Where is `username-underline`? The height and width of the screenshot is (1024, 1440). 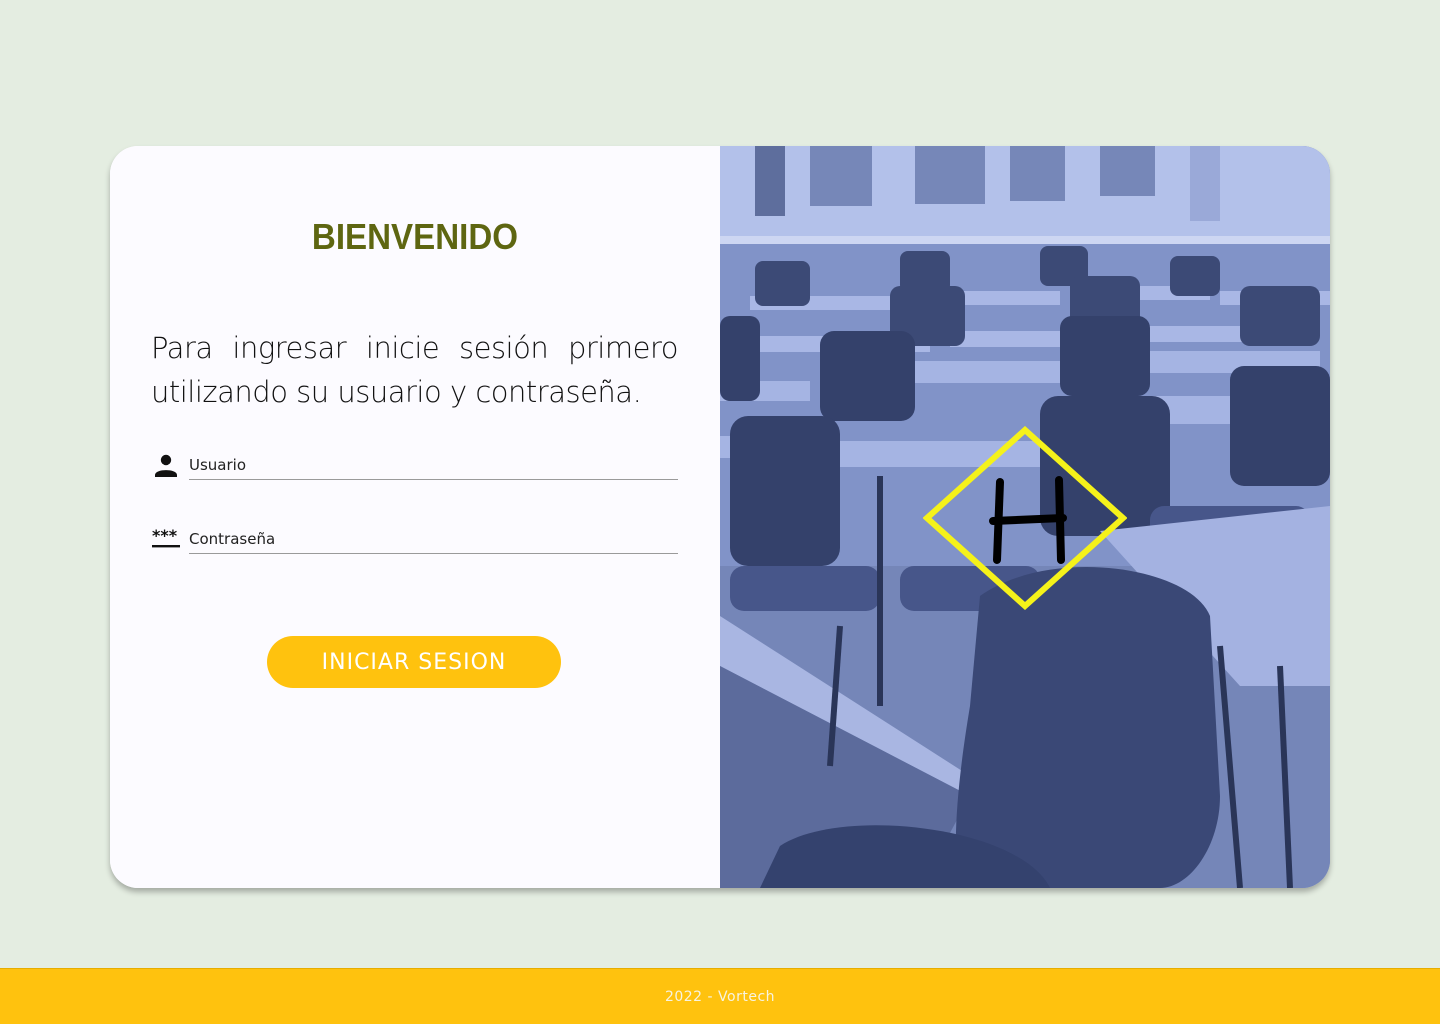 username-underline is located at coordinates (433, 479).